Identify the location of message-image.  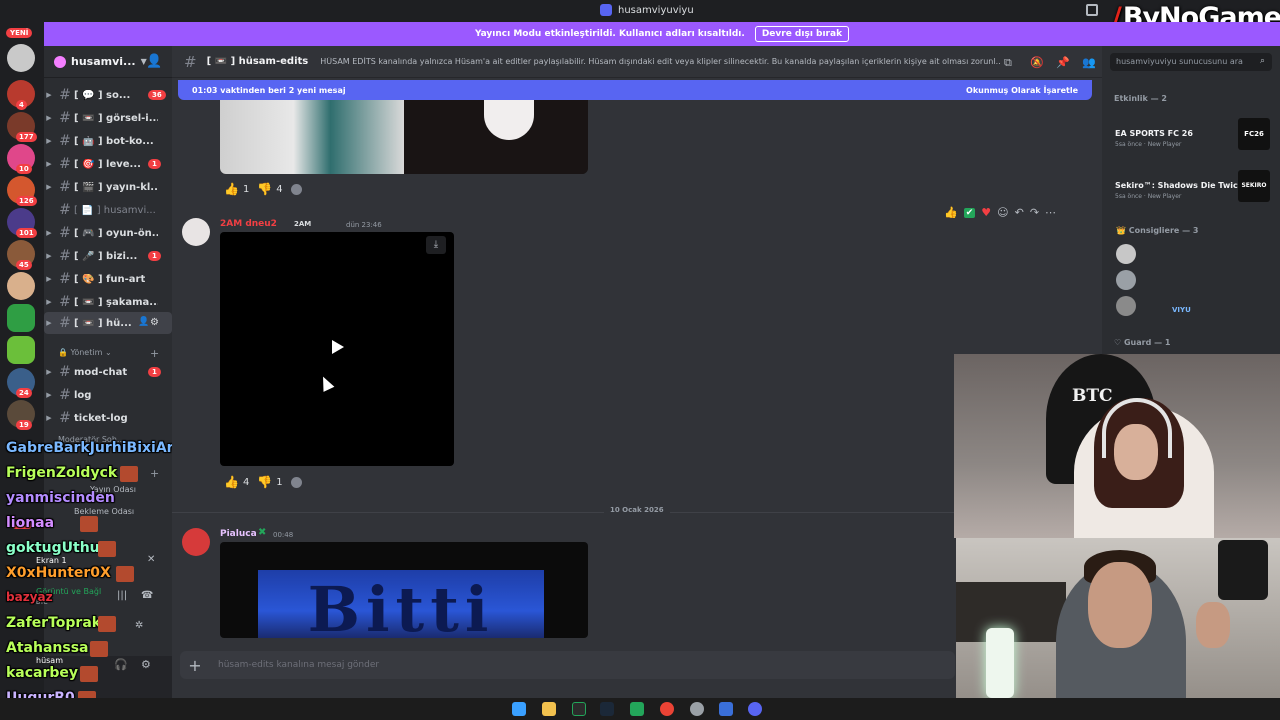
(404, 137).